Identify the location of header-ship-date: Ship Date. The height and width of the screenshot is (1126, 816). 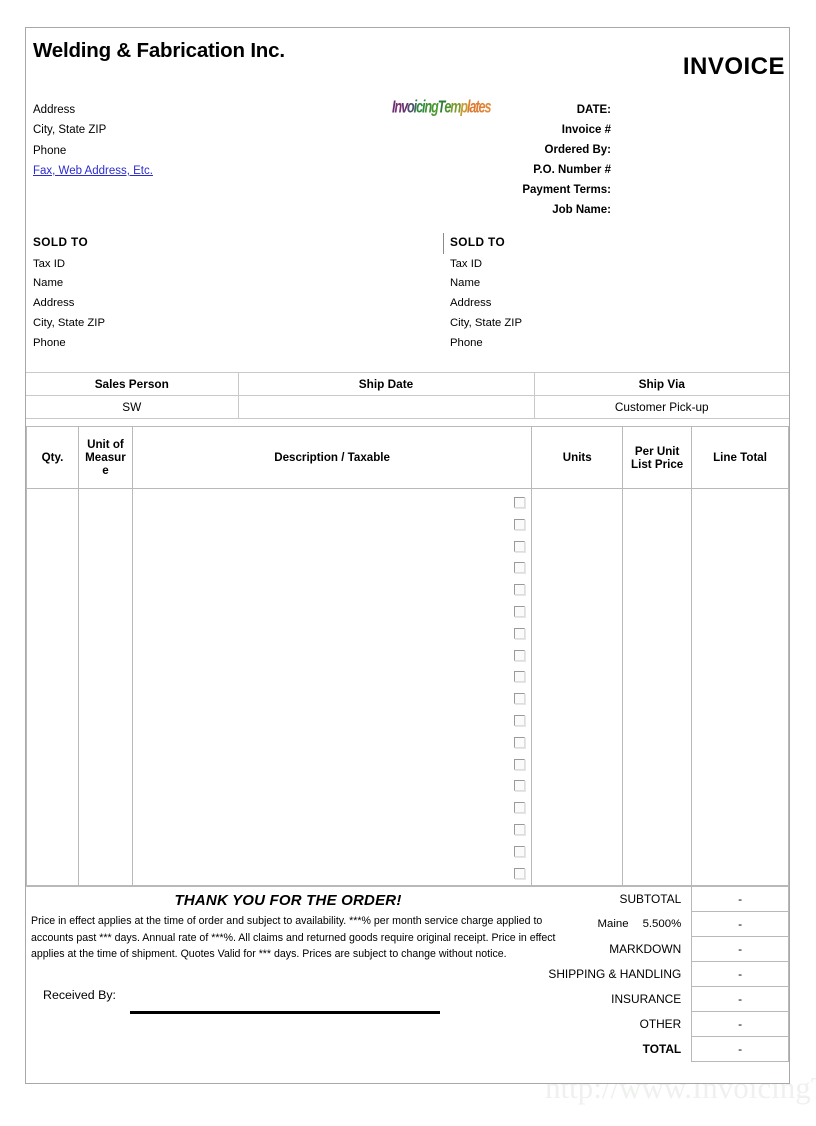
(386, 384).